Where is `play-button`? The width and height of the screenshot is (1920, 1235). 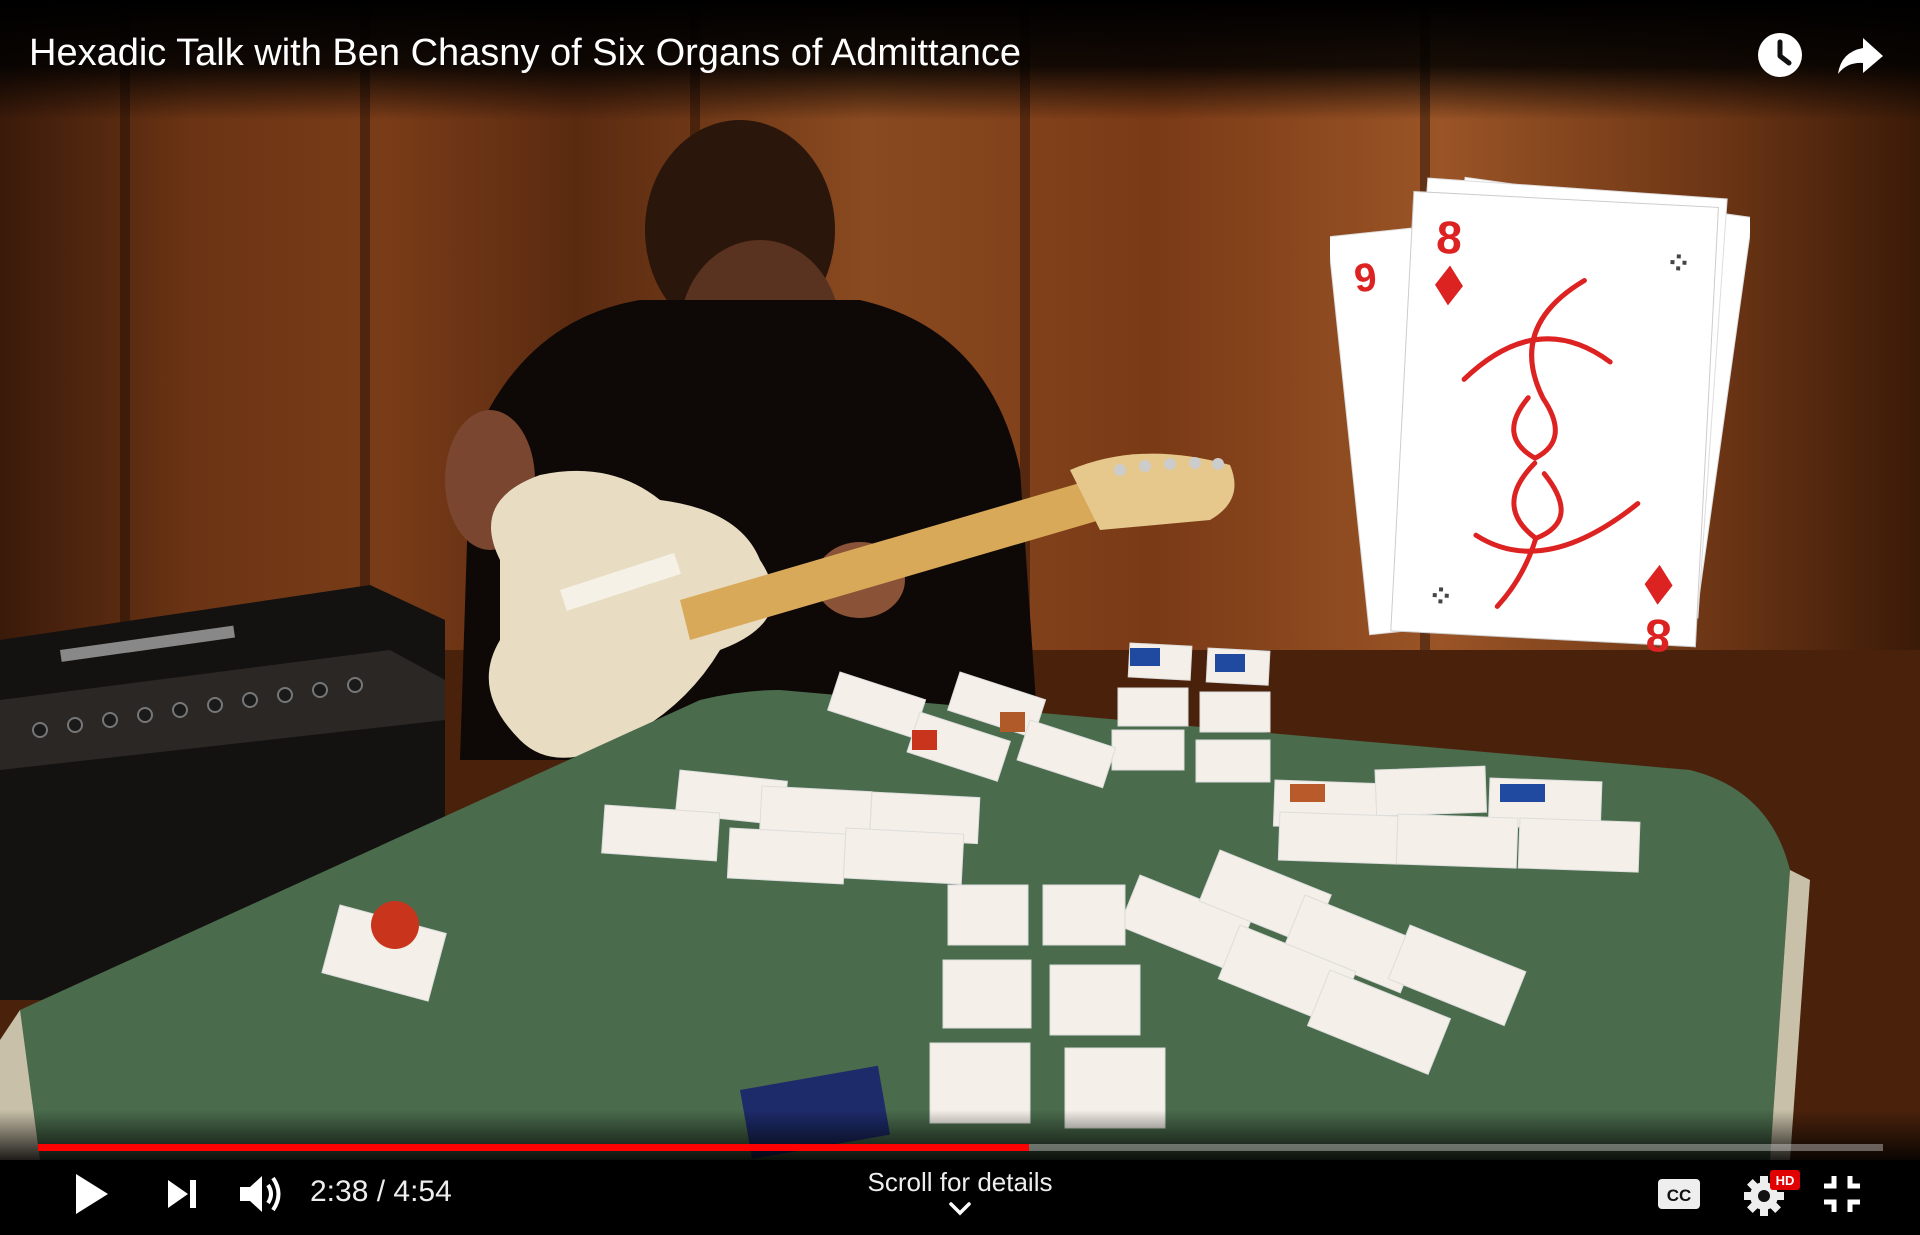 play-button is located at coordinates (91, 1194).